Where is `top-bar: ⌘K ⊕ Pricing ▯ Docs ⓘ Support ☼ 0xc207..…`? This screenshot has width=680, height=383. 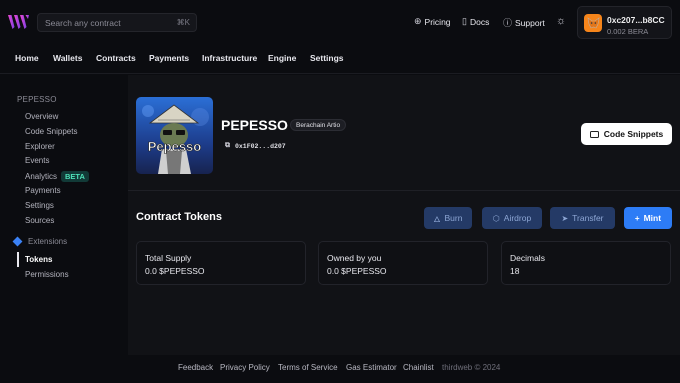 top-bar: ⌘K ⊕ Pricing ▯ Docs ⓘ Support ☼ 0xc207..… is located at coordinates (340, 22).